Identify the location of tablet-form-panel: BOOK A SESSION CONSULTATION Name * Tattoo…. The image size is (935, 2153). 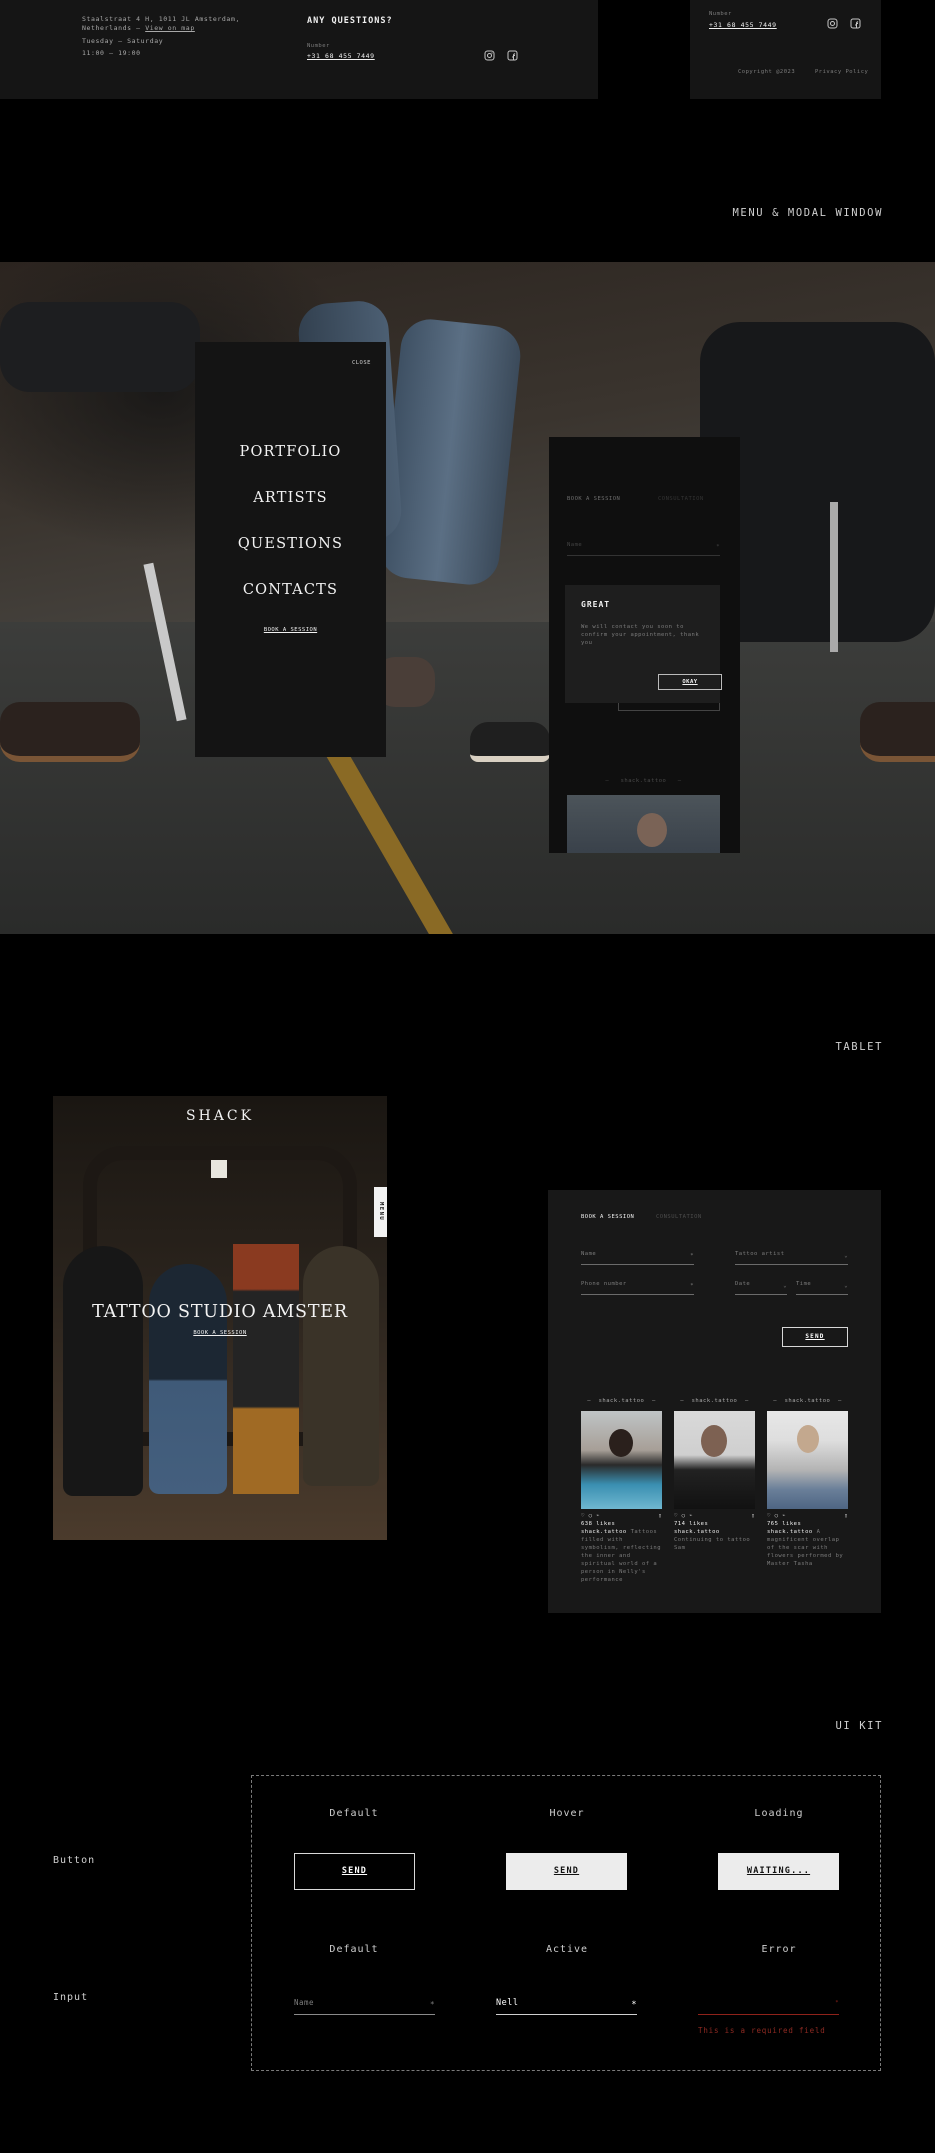
(714, 1401).